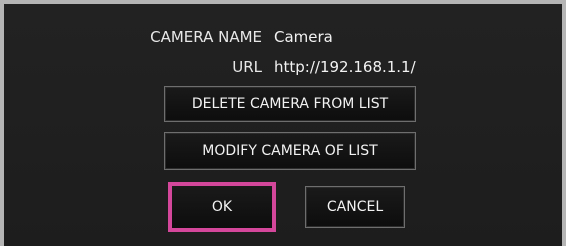 Image resolution: width=566 pixels, height=246 pixels. Describe the element at coordinates (206, 37) in the screenshot. I see `camera-name-label: CAMERA NAME` at that location.